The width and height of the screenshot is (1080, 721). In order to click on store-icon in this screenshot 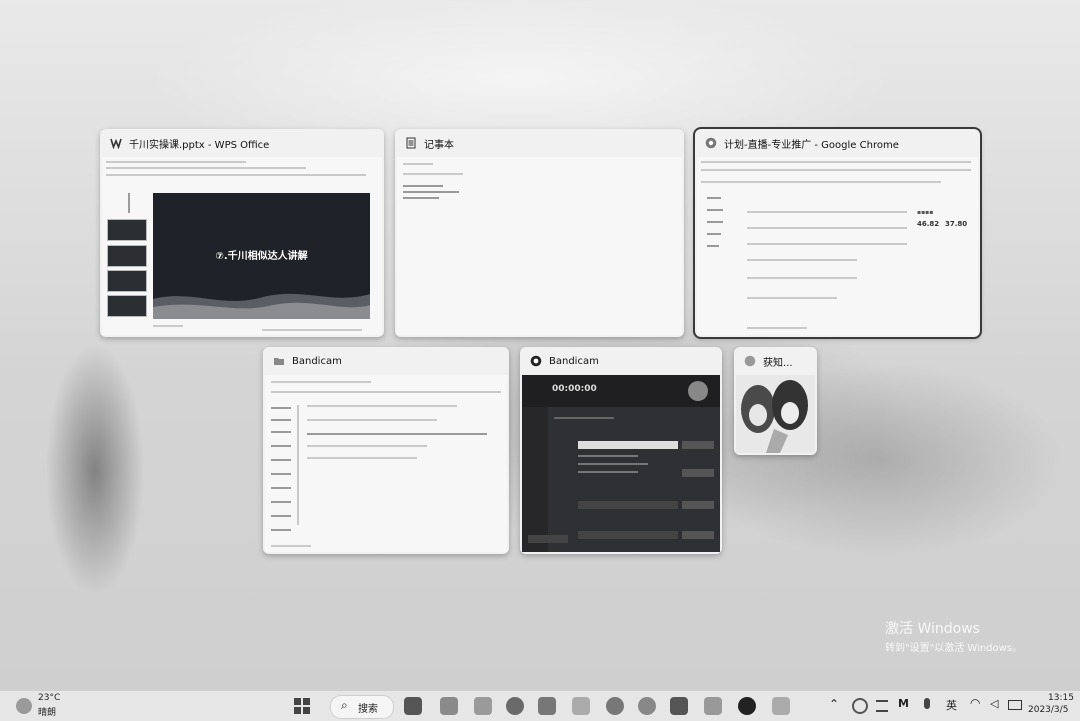, I will do `click(547, 706)`.